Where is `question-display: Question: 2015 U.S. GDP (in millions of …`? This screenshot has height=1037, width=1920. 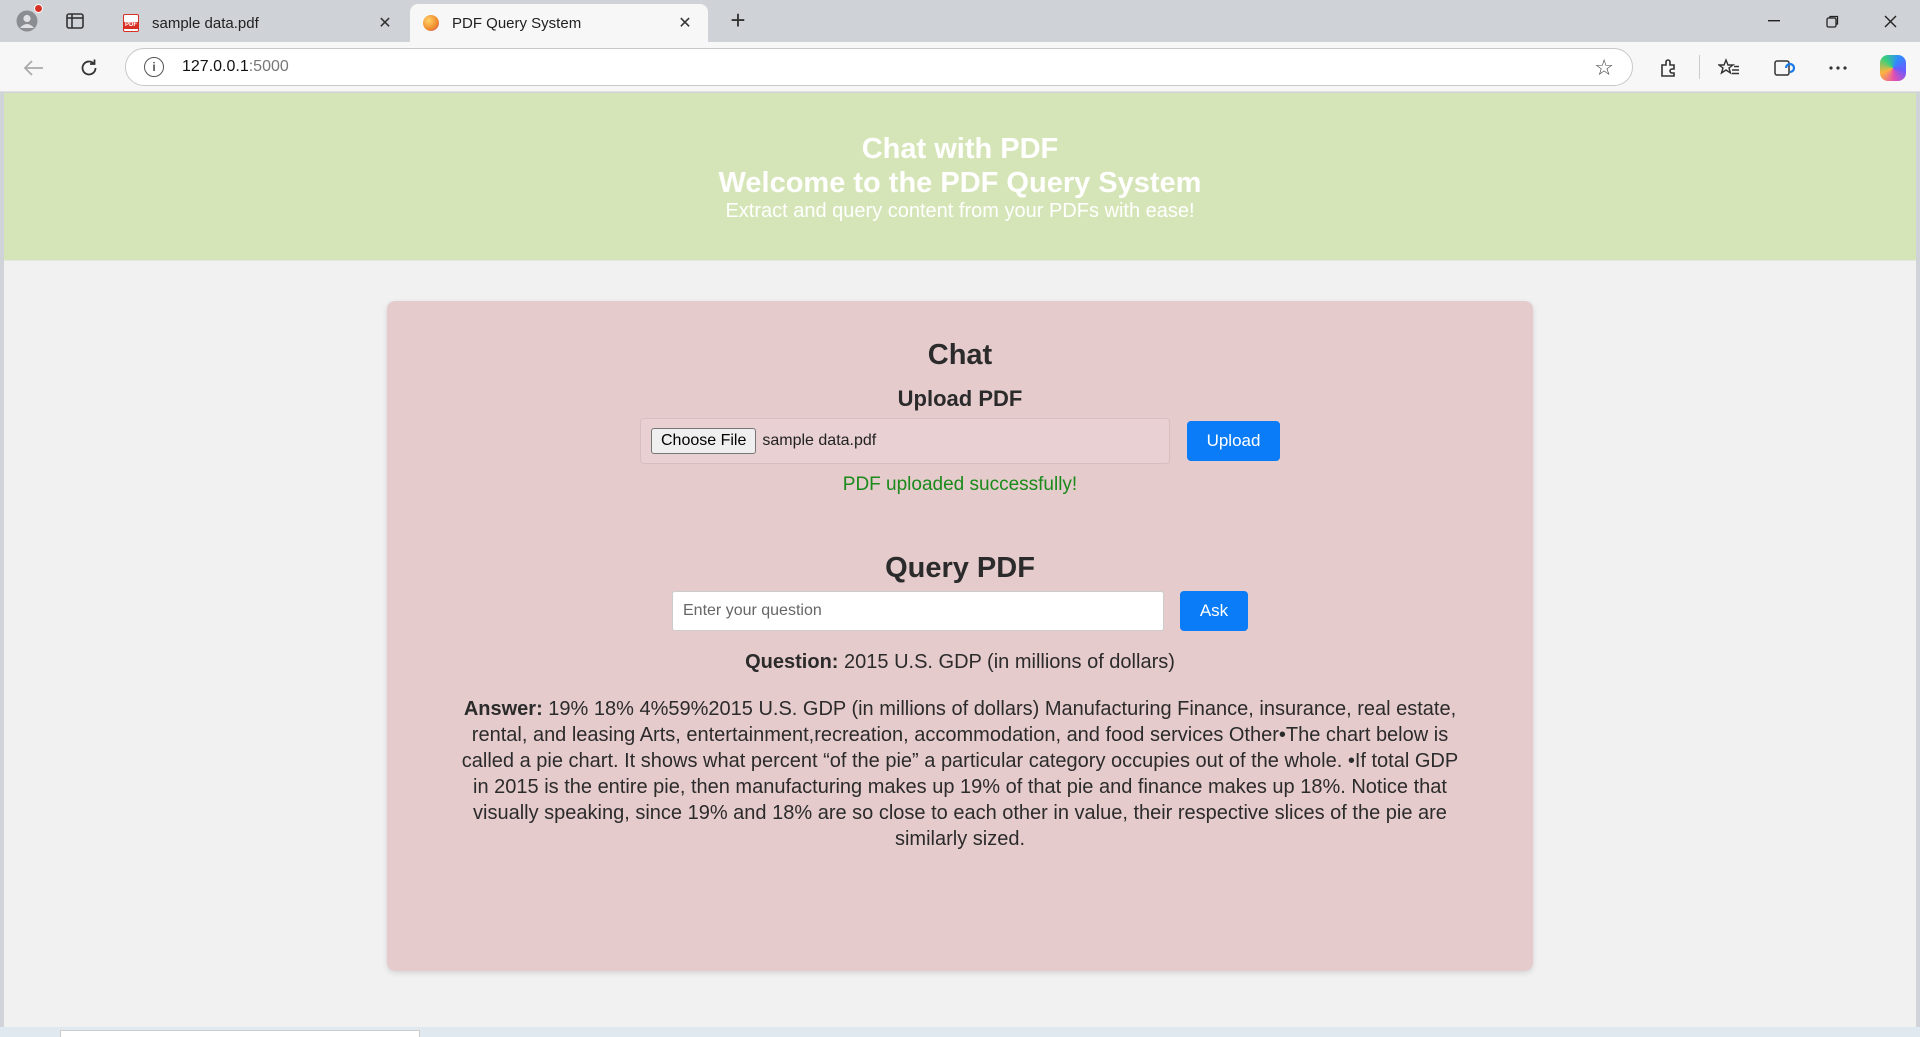
question-display: Question: 2015 U.S. GDP (in millions of … is located at coordinates (960, 662).